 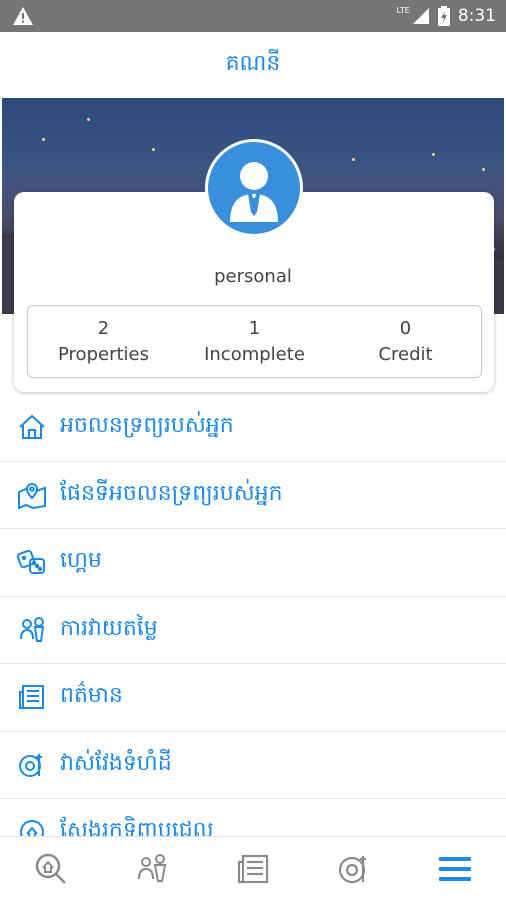 I want to click on stat-value: 2, so click(x=103, y=328).